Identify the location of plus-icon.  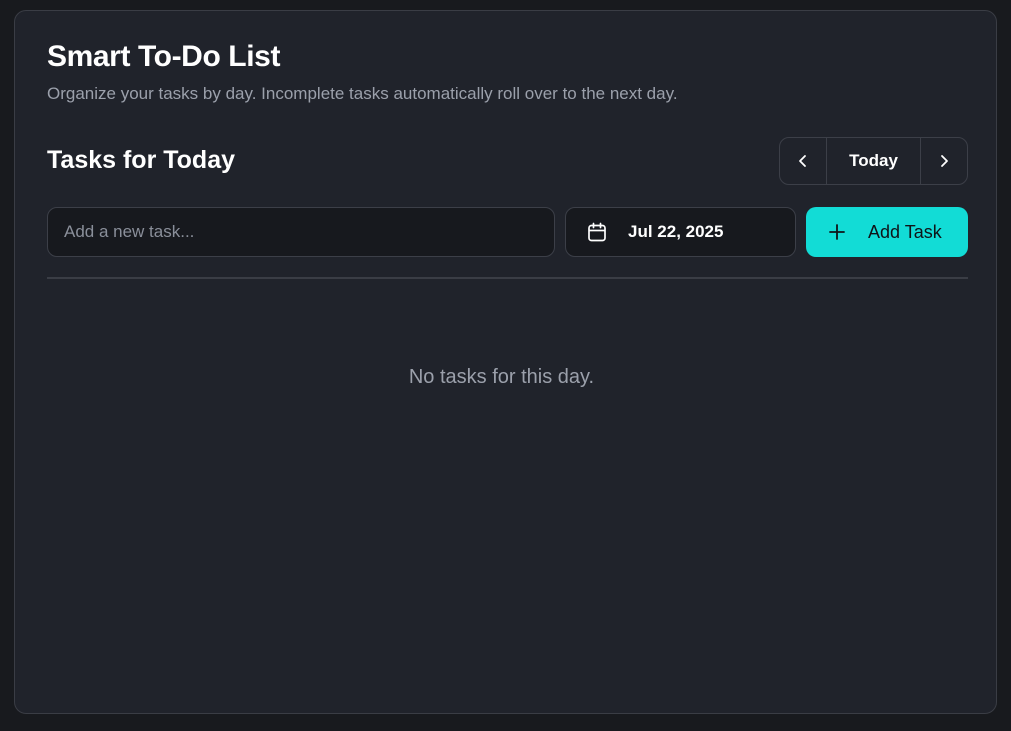
(837, 232).